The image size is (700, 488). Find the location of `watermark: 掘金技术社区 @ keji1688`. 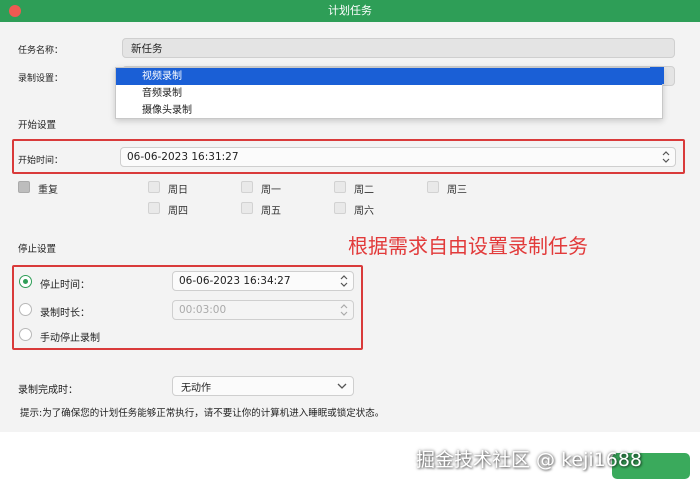

watermark: 掘金技术社区 @ keji1688 is located at coordinates (529, 460).